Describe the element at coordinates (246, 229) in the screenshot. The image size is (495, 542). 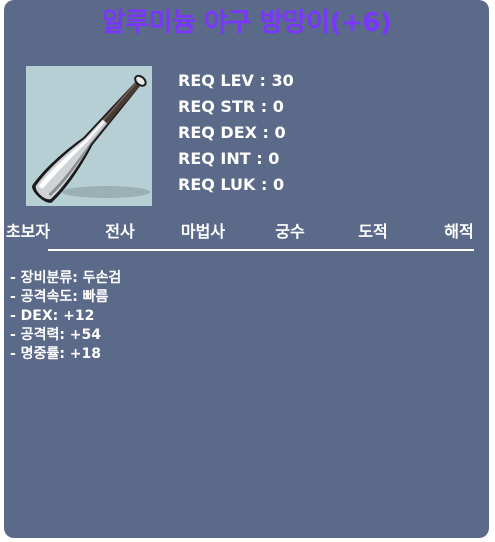
I see `job-list: 초보자 전사 마법사 궁수 도적 해적` at that location.